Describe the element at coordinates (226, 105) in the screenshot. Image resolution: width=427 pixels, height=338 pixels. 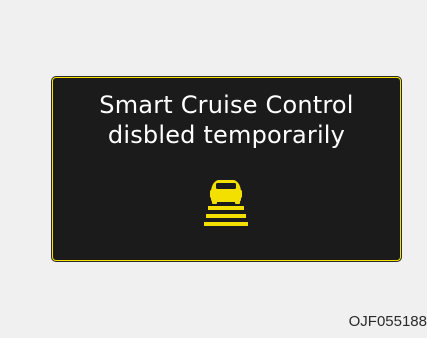
I see `warning-message-line-1: Smart Cruise Control` at that location.